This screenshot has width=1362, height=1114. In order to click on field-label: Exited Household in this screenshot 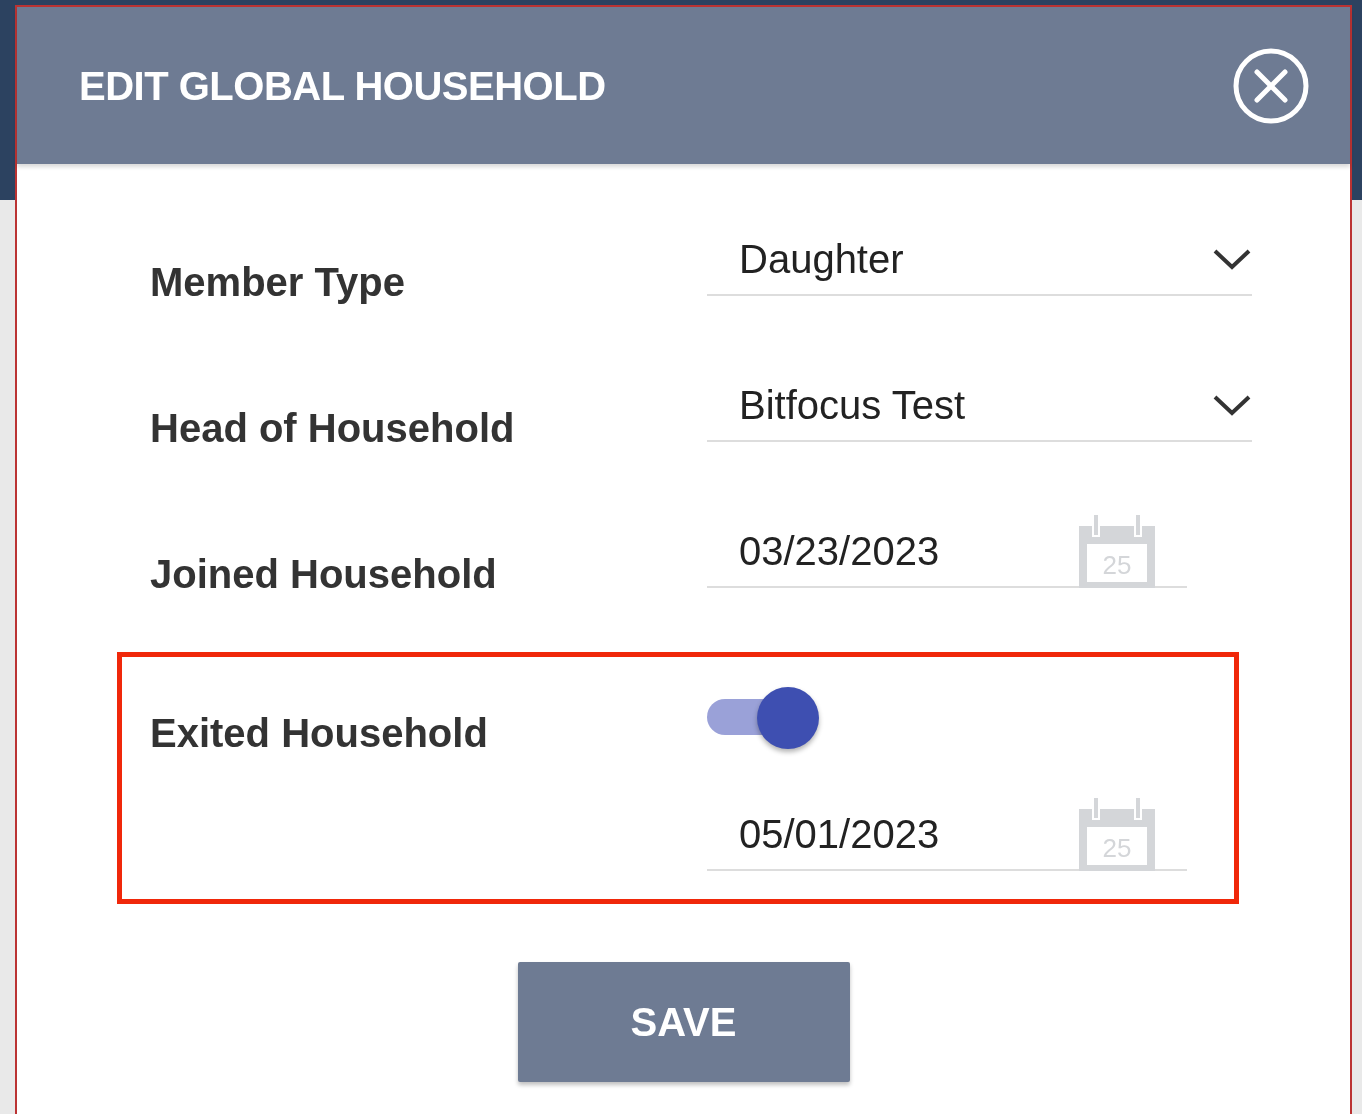, I will do `click(319, 733)`.